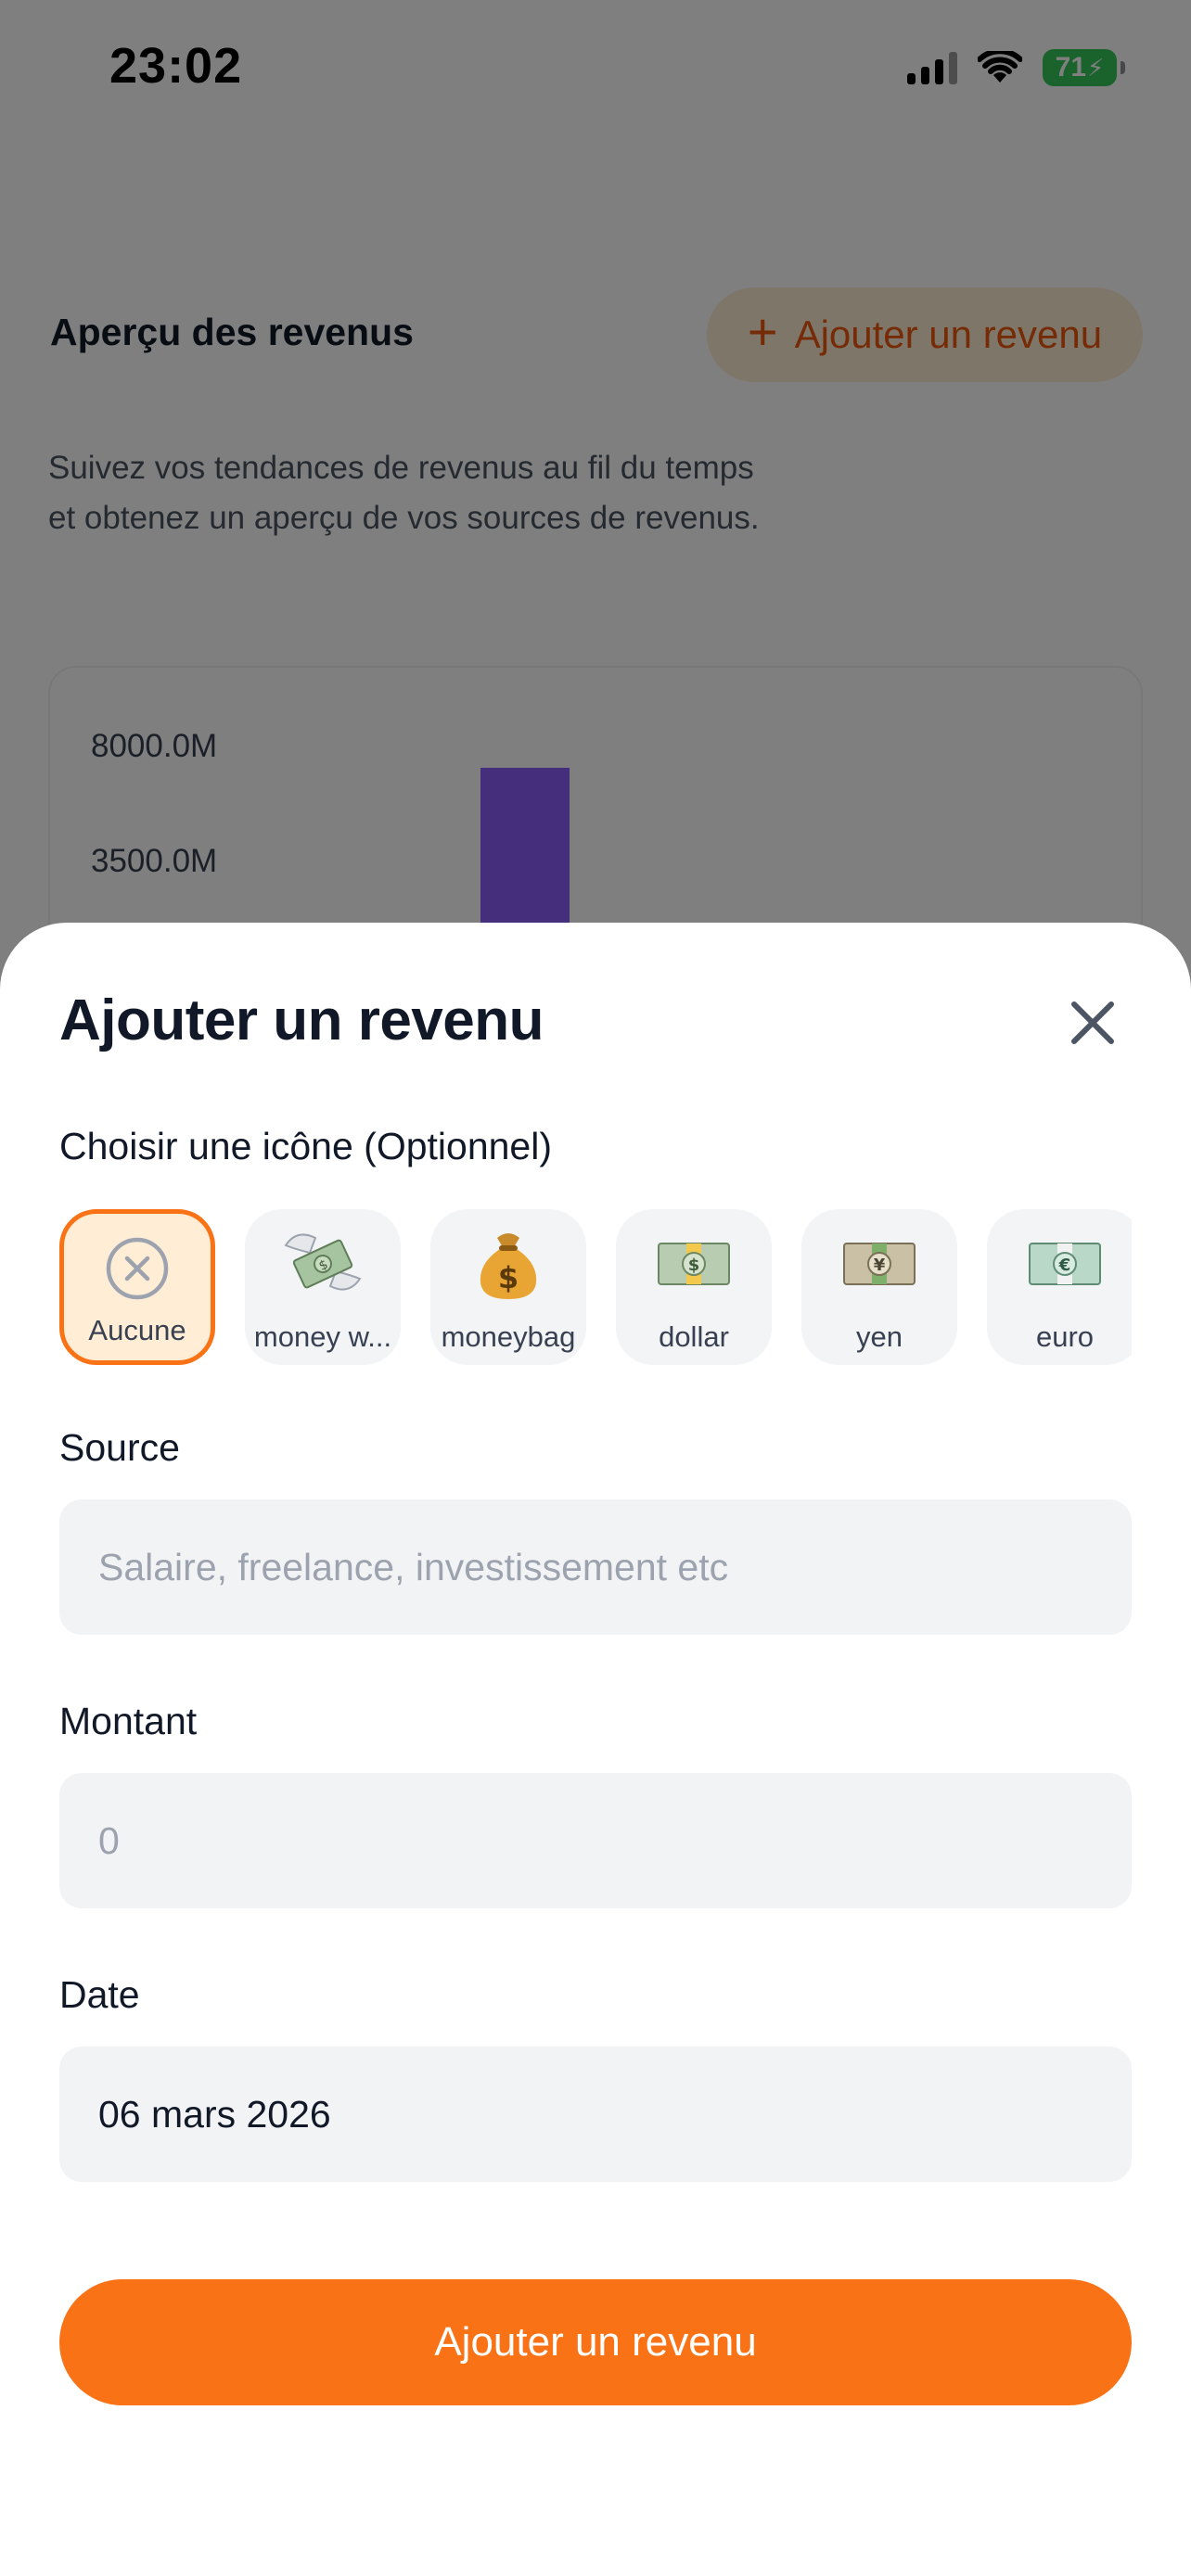  I want to click on icon-picker-label: Choisir une icône (Optionnel), so click(305, 1146).